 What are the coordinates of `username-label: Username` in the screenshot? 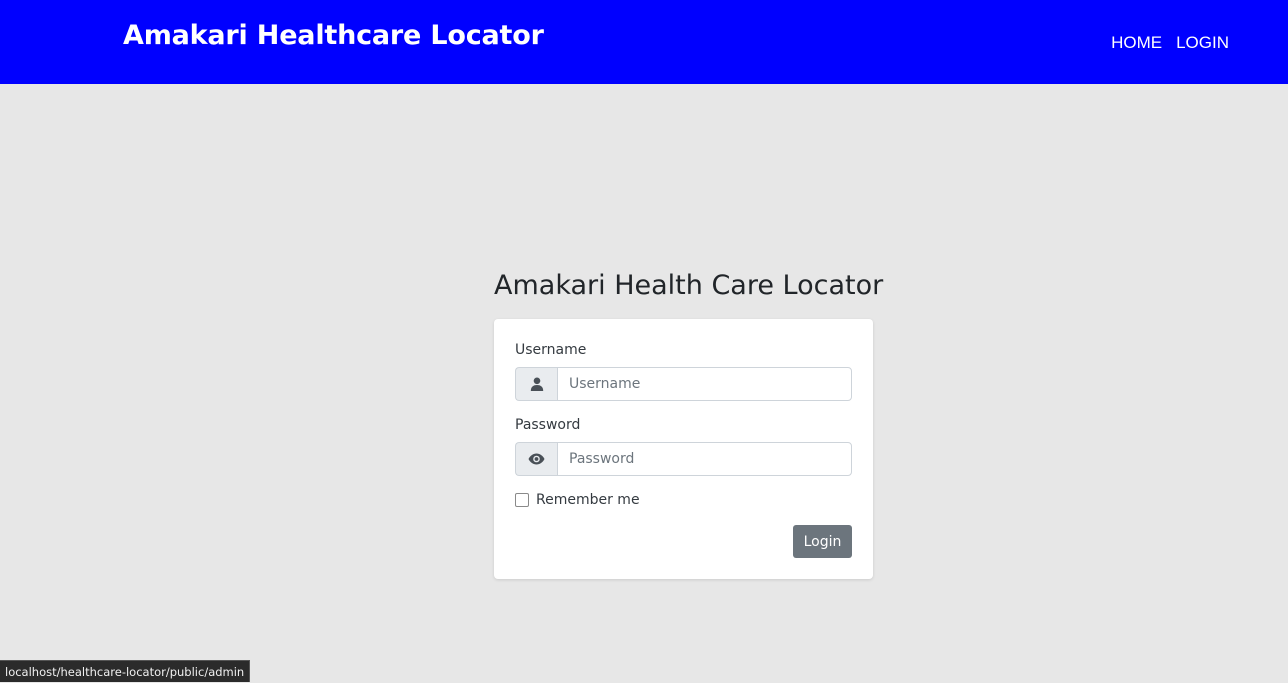 It's located at (550, 350).